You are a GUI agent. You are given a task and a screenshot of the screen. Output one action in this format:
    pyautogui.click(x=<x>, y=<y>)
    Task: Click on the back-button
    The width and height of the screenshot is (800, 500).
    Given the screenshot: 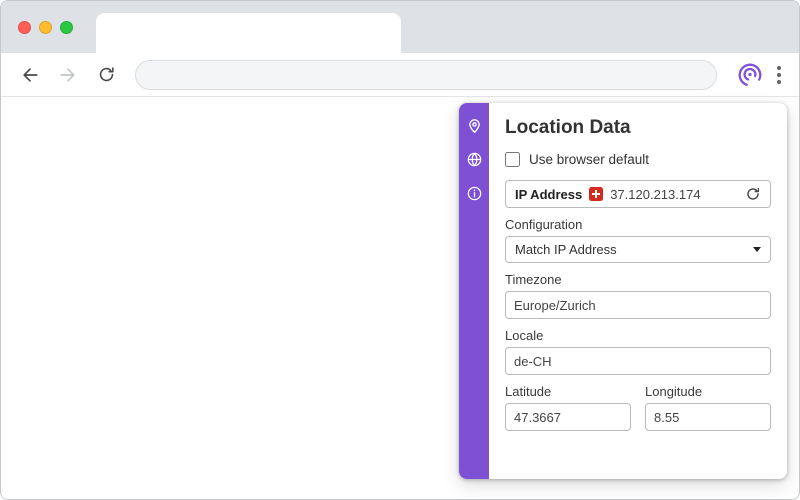 What is the action you would take?
    pyautogui.click(x=30, y=75)
    